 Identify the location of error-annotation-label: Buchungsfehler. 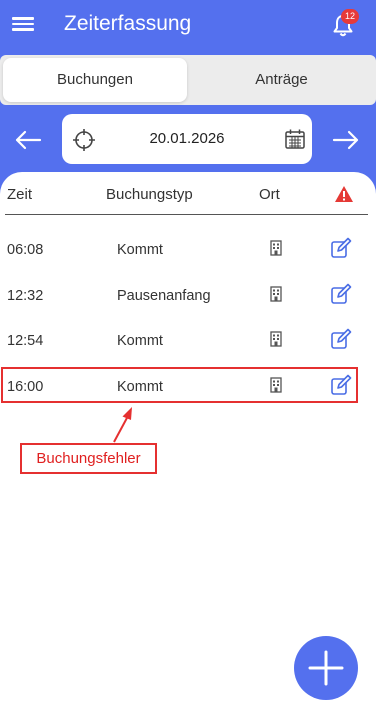
(88, 458).